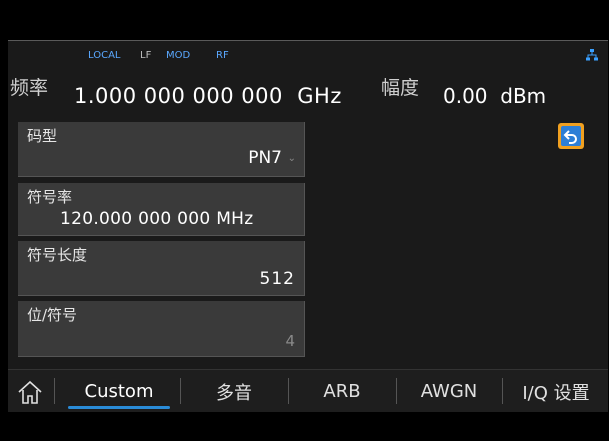 The height and width of the screenshot is (441, 609). What do you see at coordinates (57, 255) in the screenshot?
I see `symbol-length-label: 符号长度` at bounding box center [57, 255].